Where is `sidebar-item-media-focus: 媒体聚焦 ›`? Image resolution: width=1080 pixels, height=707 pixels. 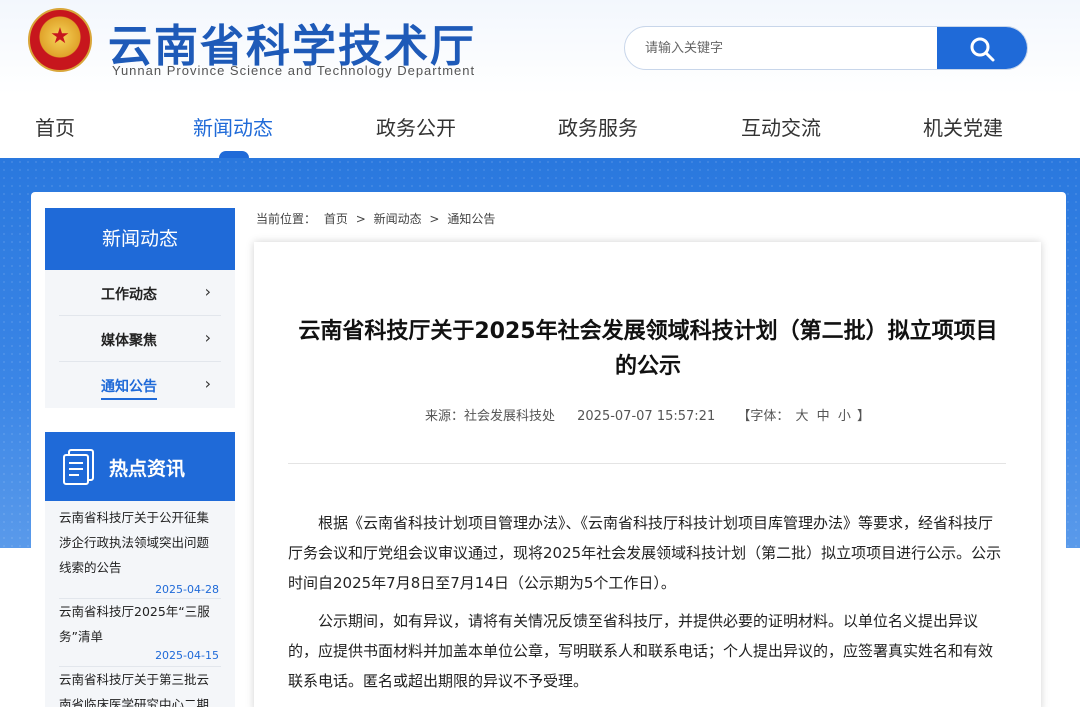 sidebar-item-media-focus: 媒体聚焦 › is located at coordinates (140, 339).